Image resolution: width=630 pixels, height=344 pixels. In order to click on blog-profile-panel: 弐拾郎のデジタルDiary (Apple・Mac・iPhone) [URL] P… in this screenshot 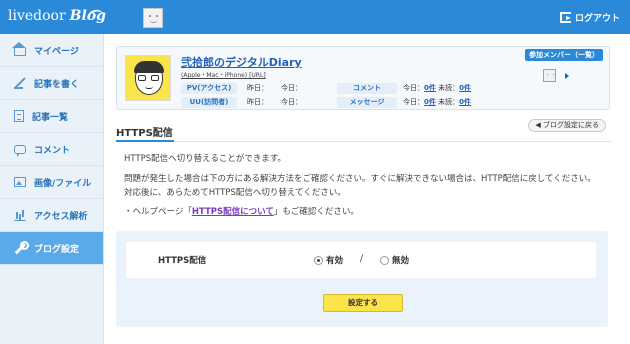, I will do `click(363, 78)`.